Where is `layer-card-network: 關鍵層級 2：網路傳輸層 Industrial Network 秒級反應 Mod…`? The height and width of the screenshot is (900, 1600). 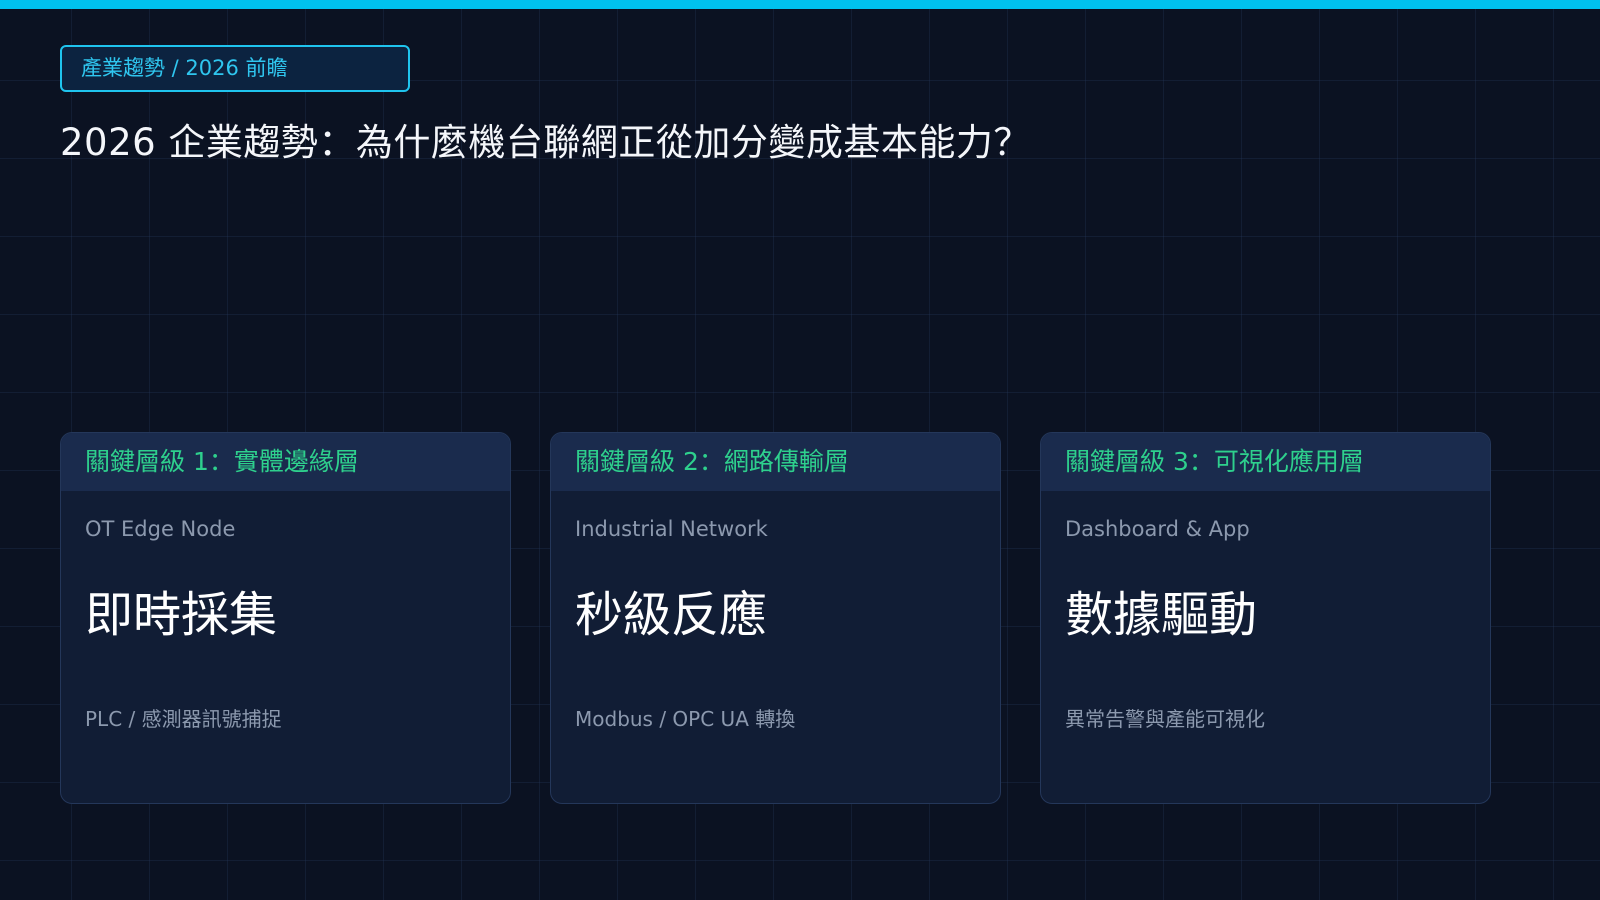 layer-card-network: 關鍵層級 2：網路傳輸層 Industrial Network 秒級反應 Mod… is located at coordinates (775, 618).